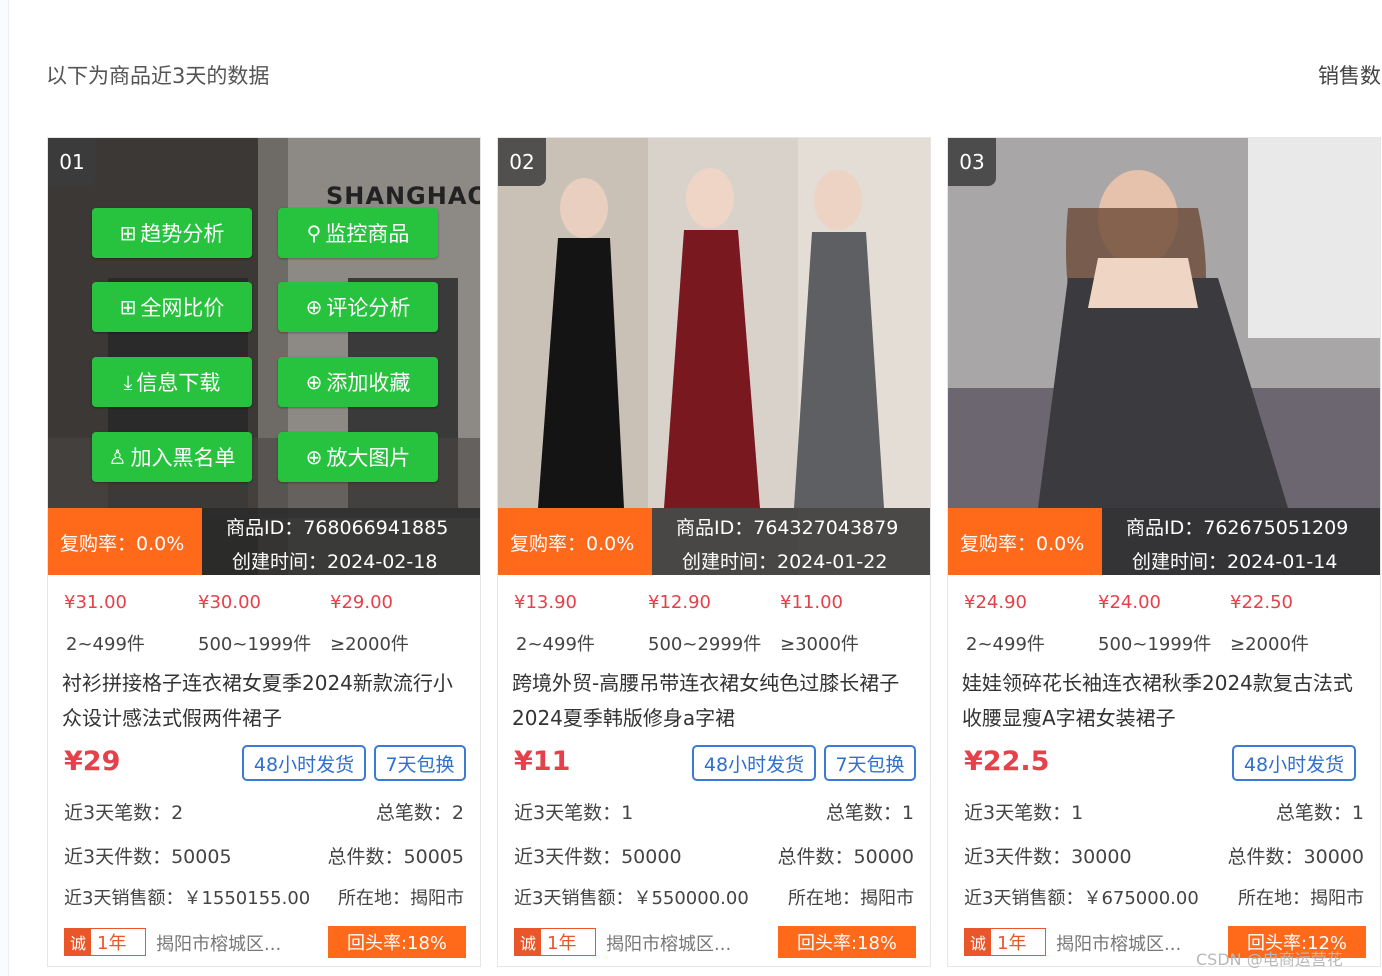  Describe the element at coordinates (128, 307) in the screenshot. I see `compare-icon: ⊞` at that location.